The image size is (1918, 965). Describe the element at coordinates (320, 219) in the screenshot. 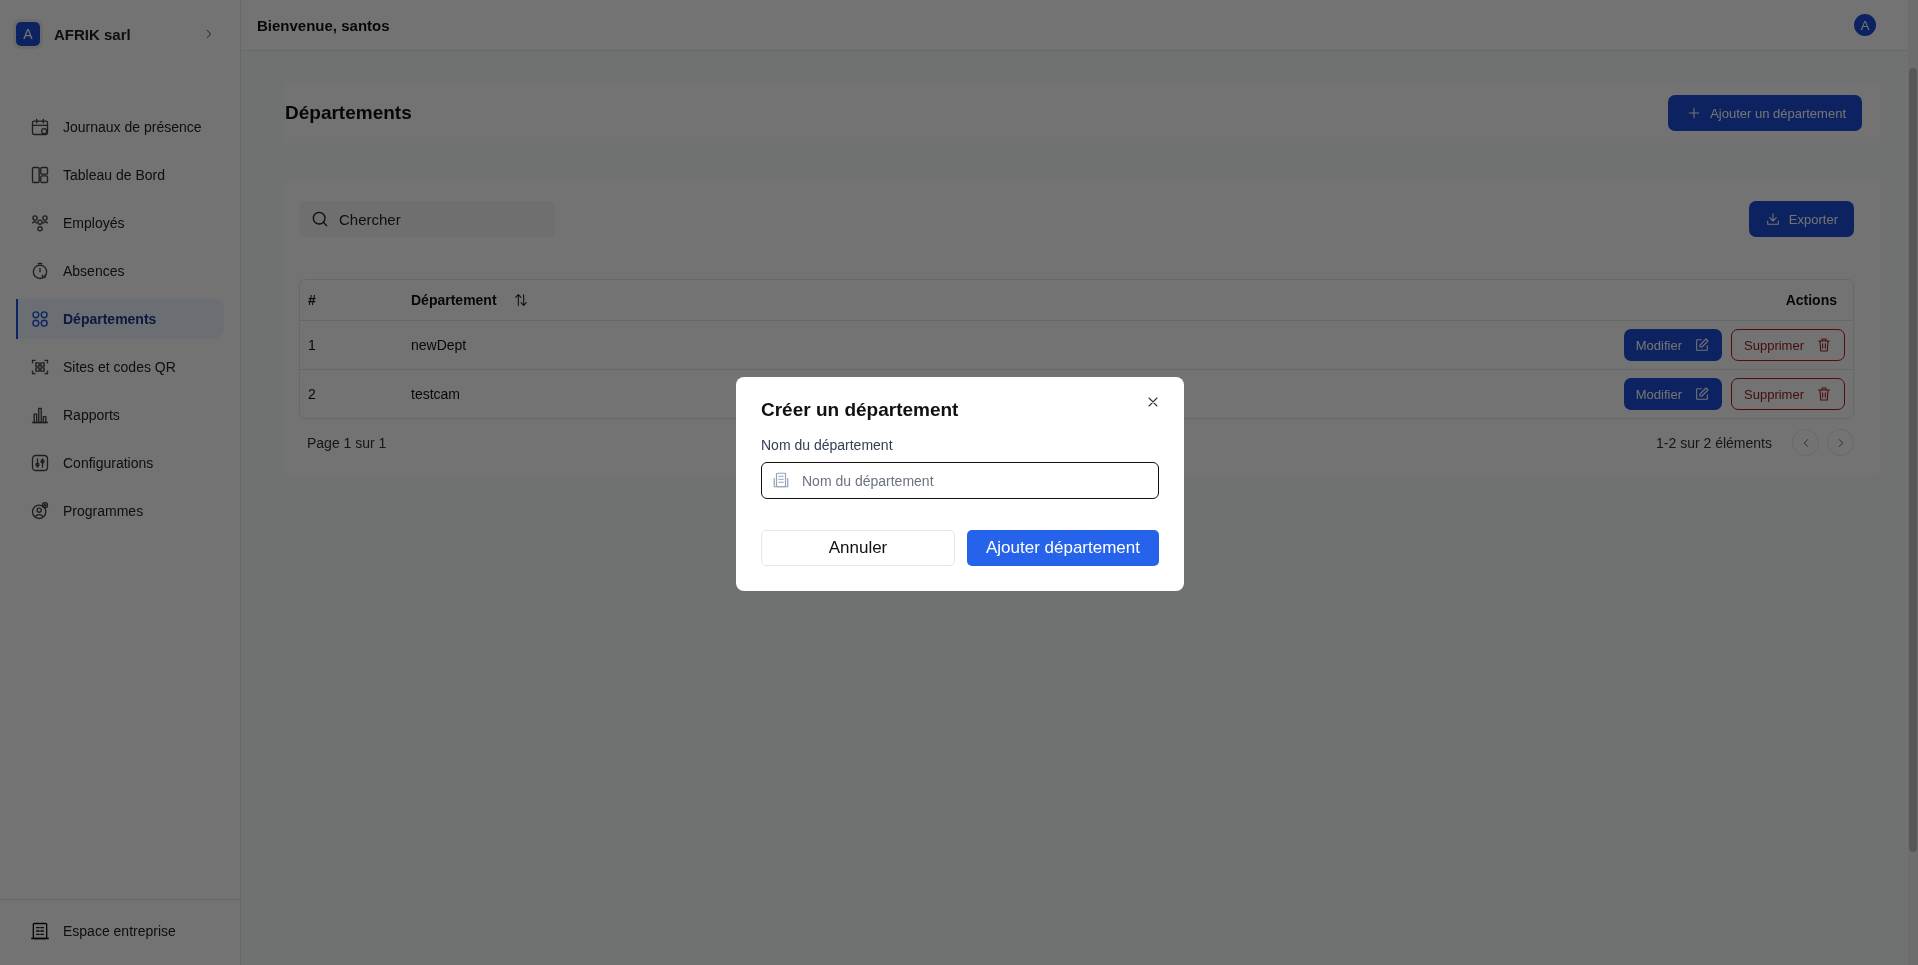

I see `search-icon` at that location.